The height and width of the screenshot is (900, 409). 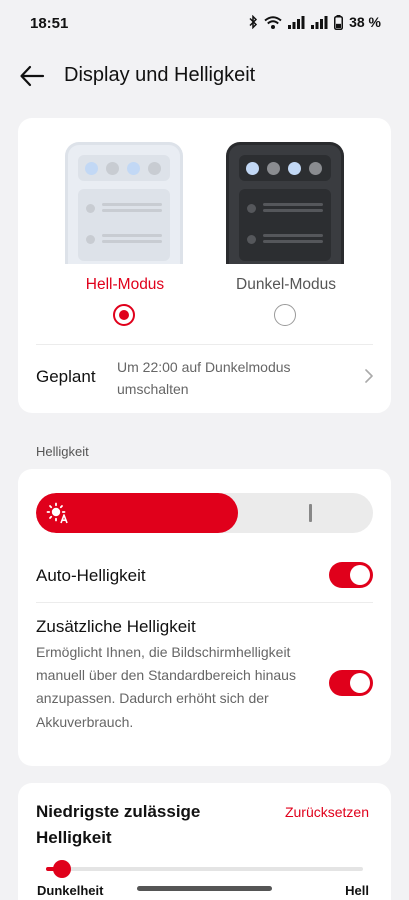 What do you see at coordinates (66, 376) in the screenshot?
I see `schedule-label: Geplant` at bounding box center [66, 376].